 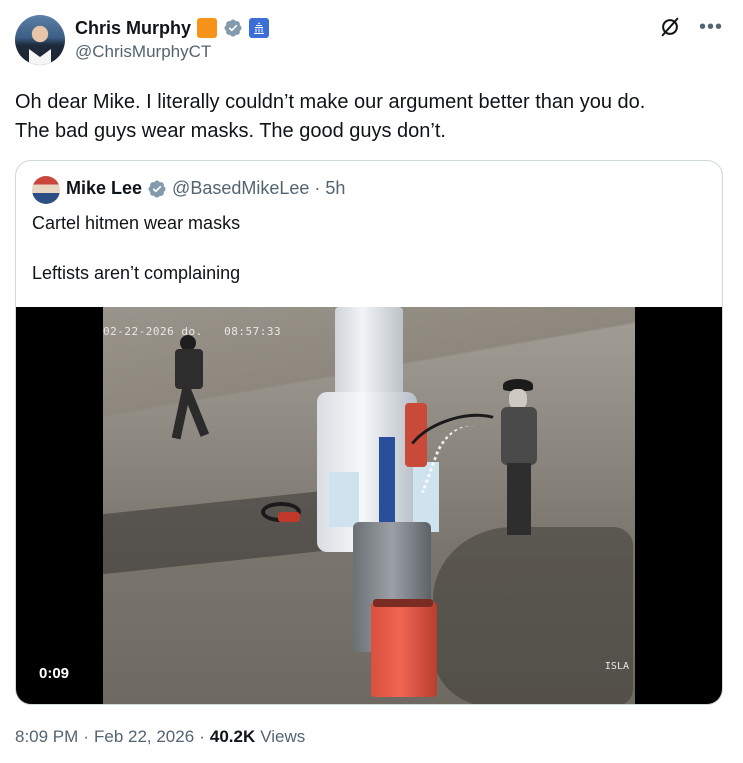 What do you see at coordinates (404, 649) in the screenshot?
I see `red-trash-bin` at bounding box center [404, 649].